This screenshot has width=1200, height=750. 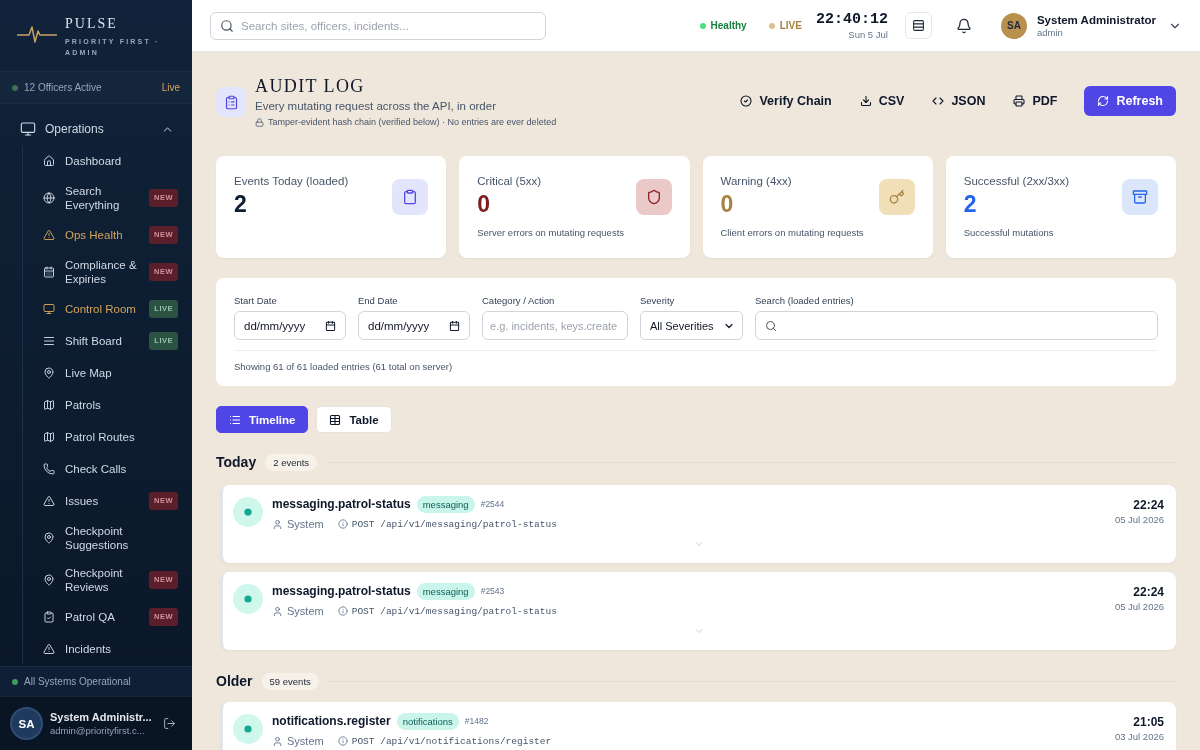 What do you see at coordinates (865, 101) in the screenshot?
I see `download-icon` at bounding box center [865, 101].